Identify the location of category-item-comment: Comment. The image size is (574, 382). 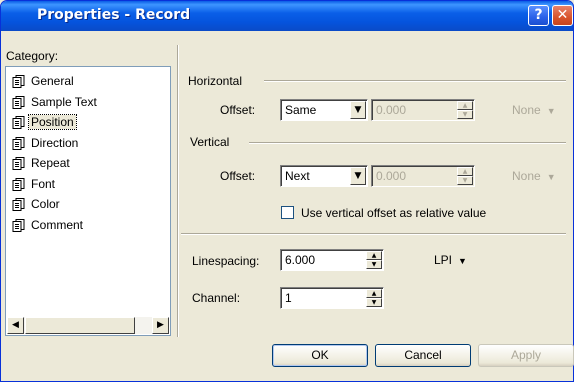
(87, 226).